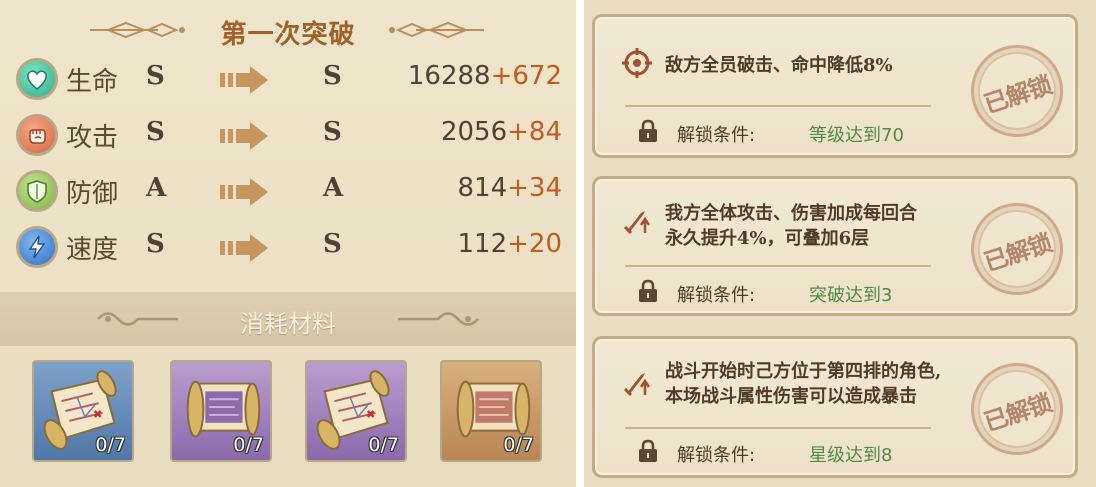 This screenshot has height=487, width=1096. What do you see at coordinates (851, 455) in the screenshot?
I see `unlock-condition-value: 星级达到8` at bounding box center [851, 455].